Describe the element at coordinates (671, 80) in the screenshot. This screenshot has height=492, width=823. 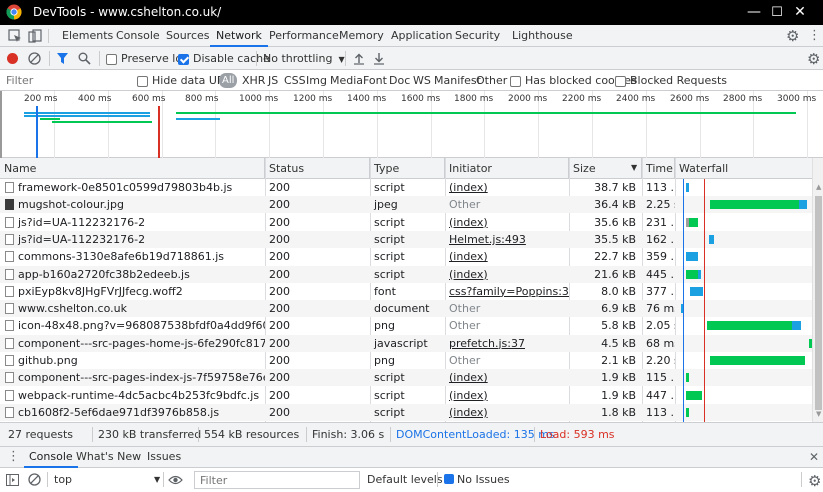
I see `blocked-requests-checkbox: Blocked Requests` at that location.